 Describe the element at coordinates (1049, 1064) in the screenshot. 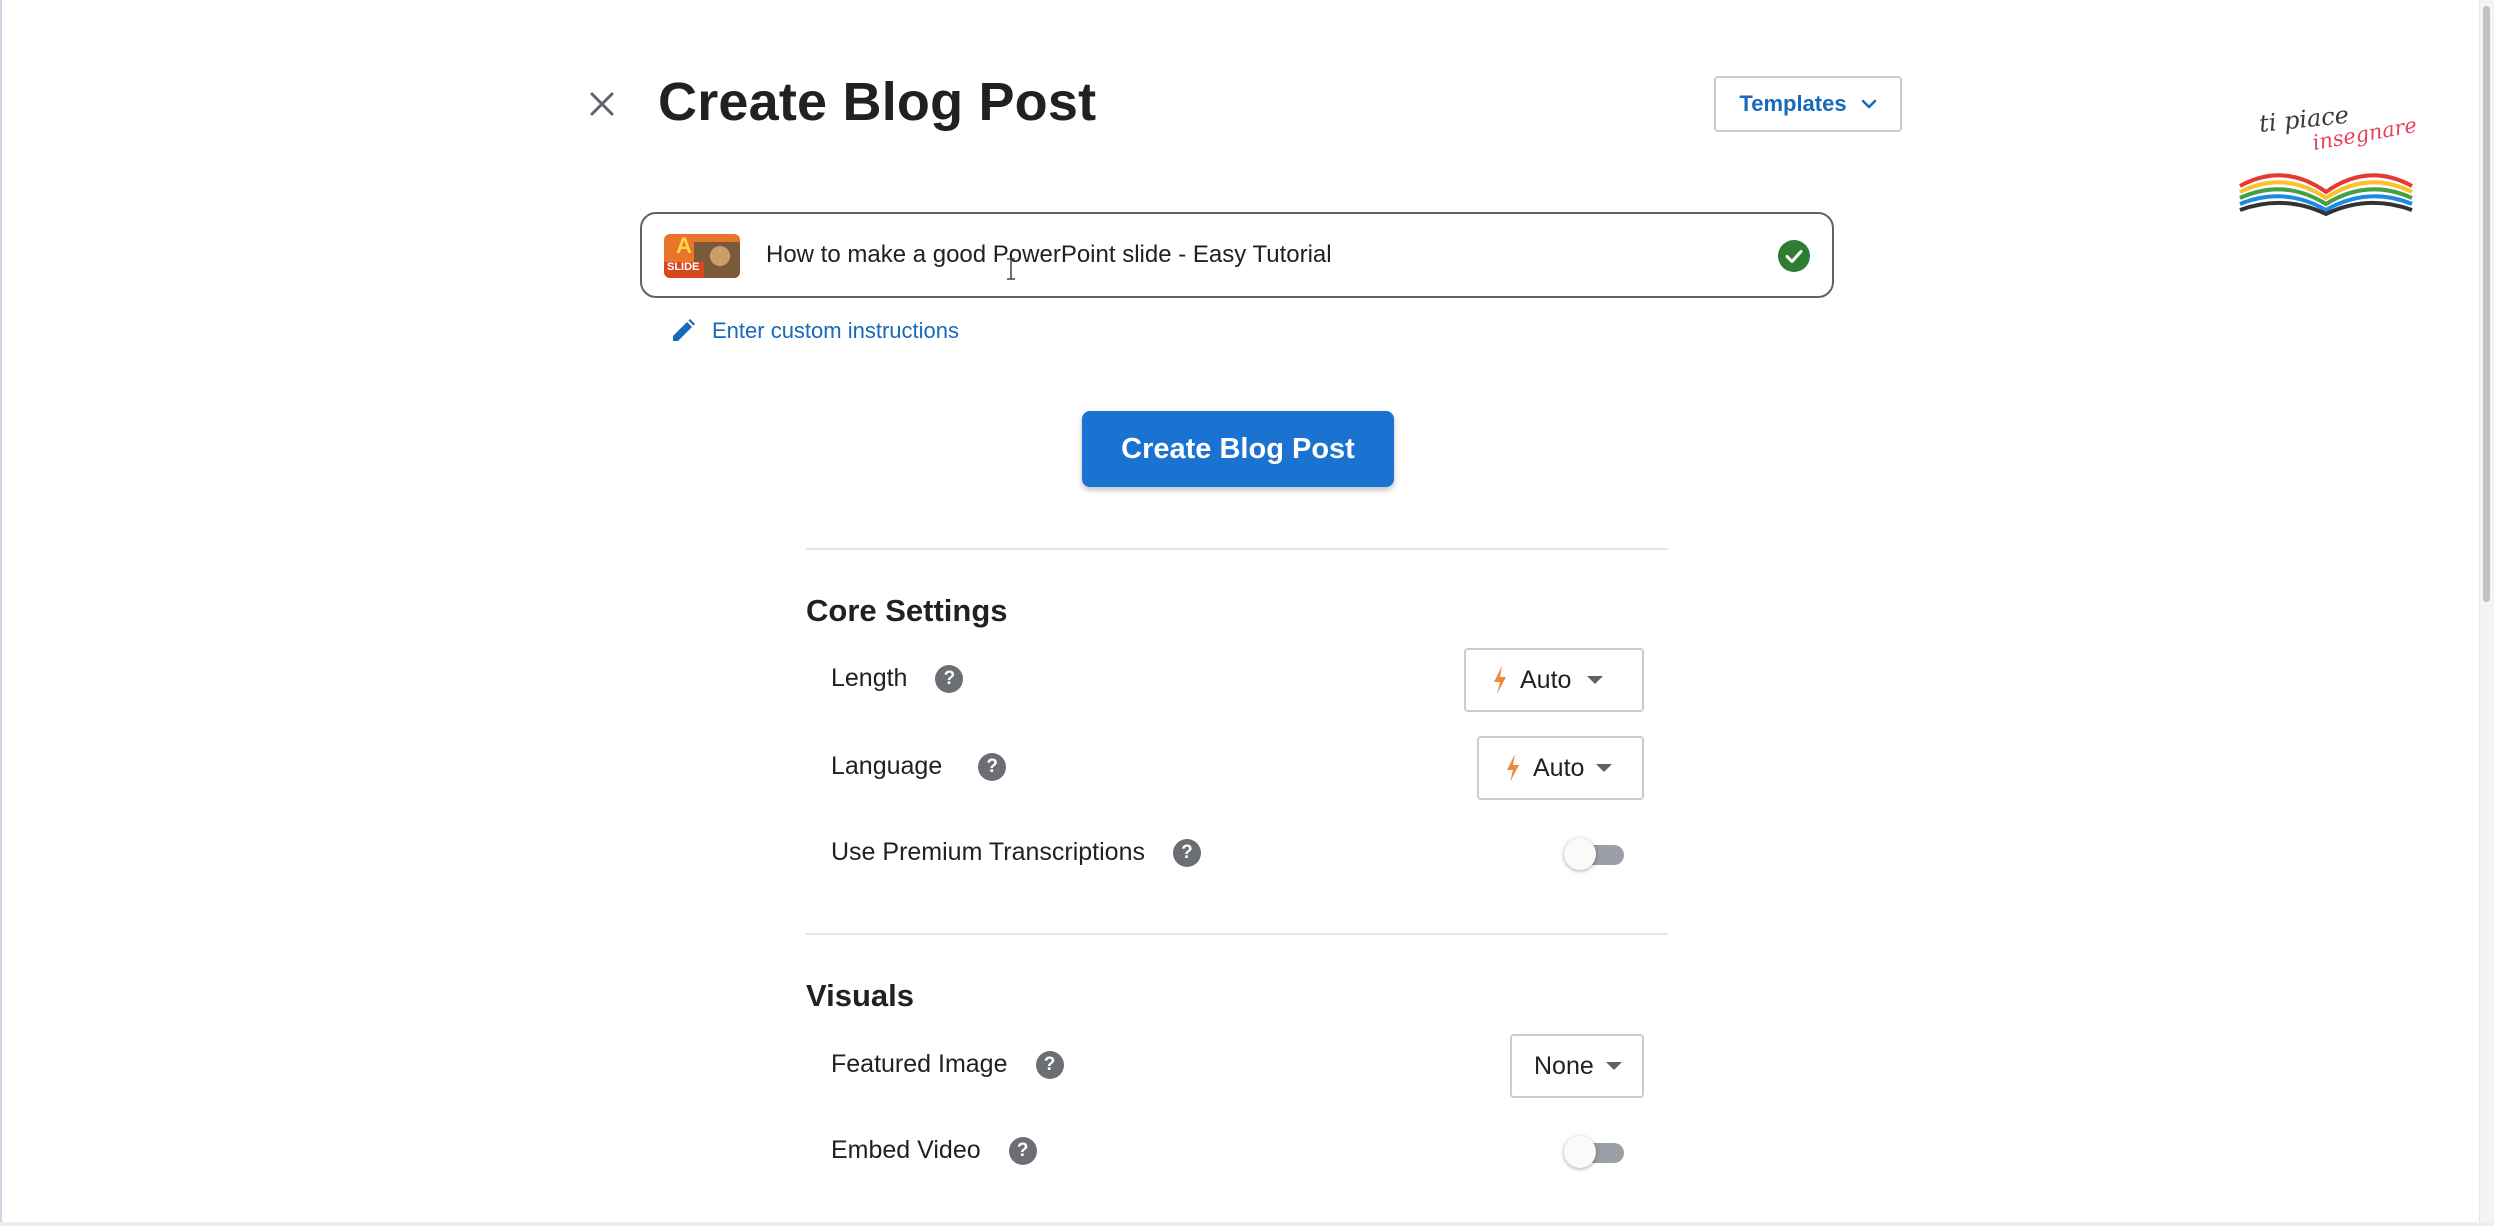

I see `featured-image-help-icon: ?` at that location.